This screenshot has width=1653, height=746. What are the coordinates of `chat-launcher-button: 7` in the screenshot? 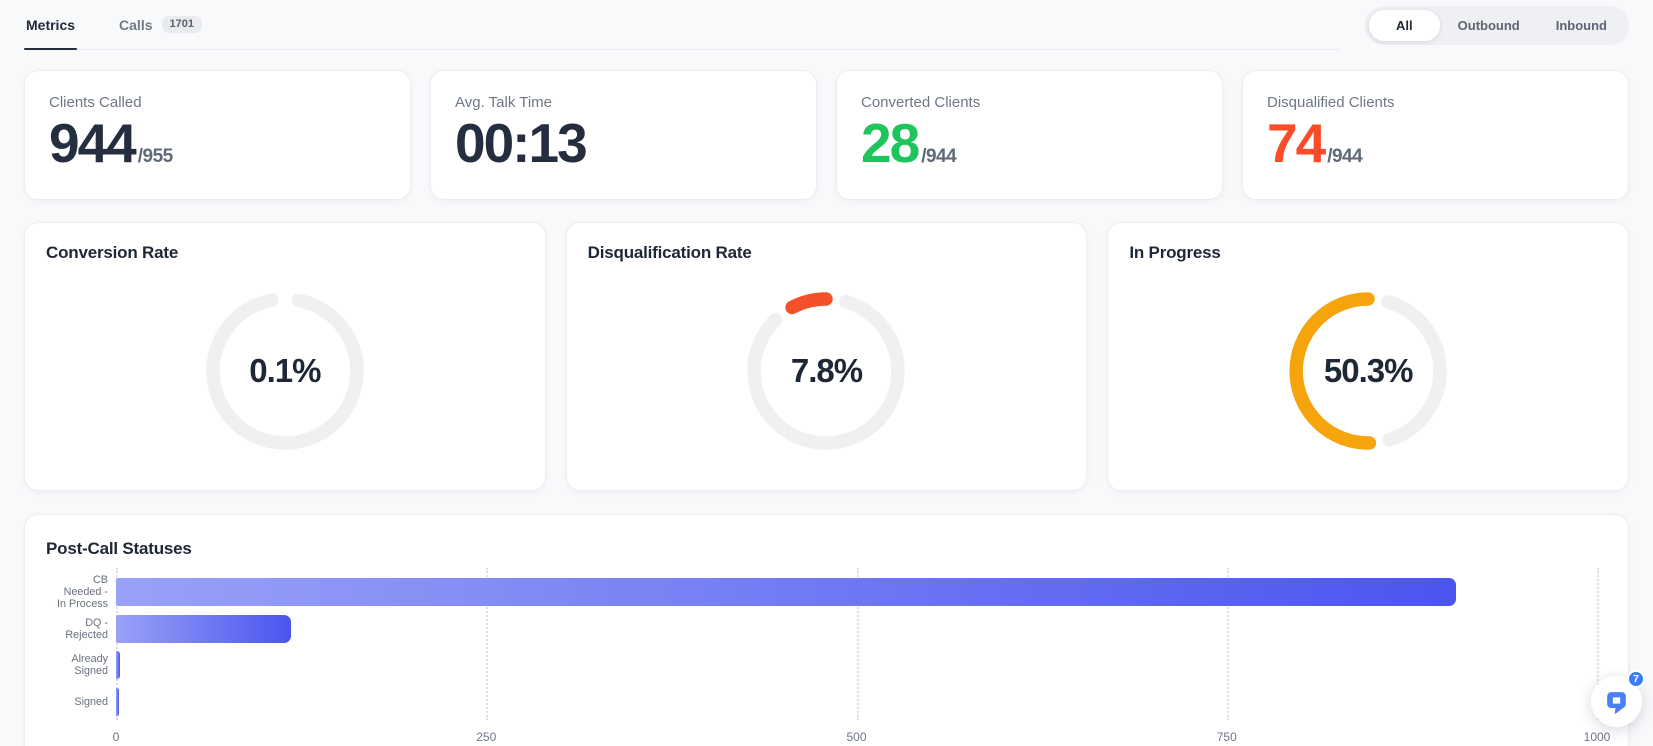 It's located at (1618, 698).